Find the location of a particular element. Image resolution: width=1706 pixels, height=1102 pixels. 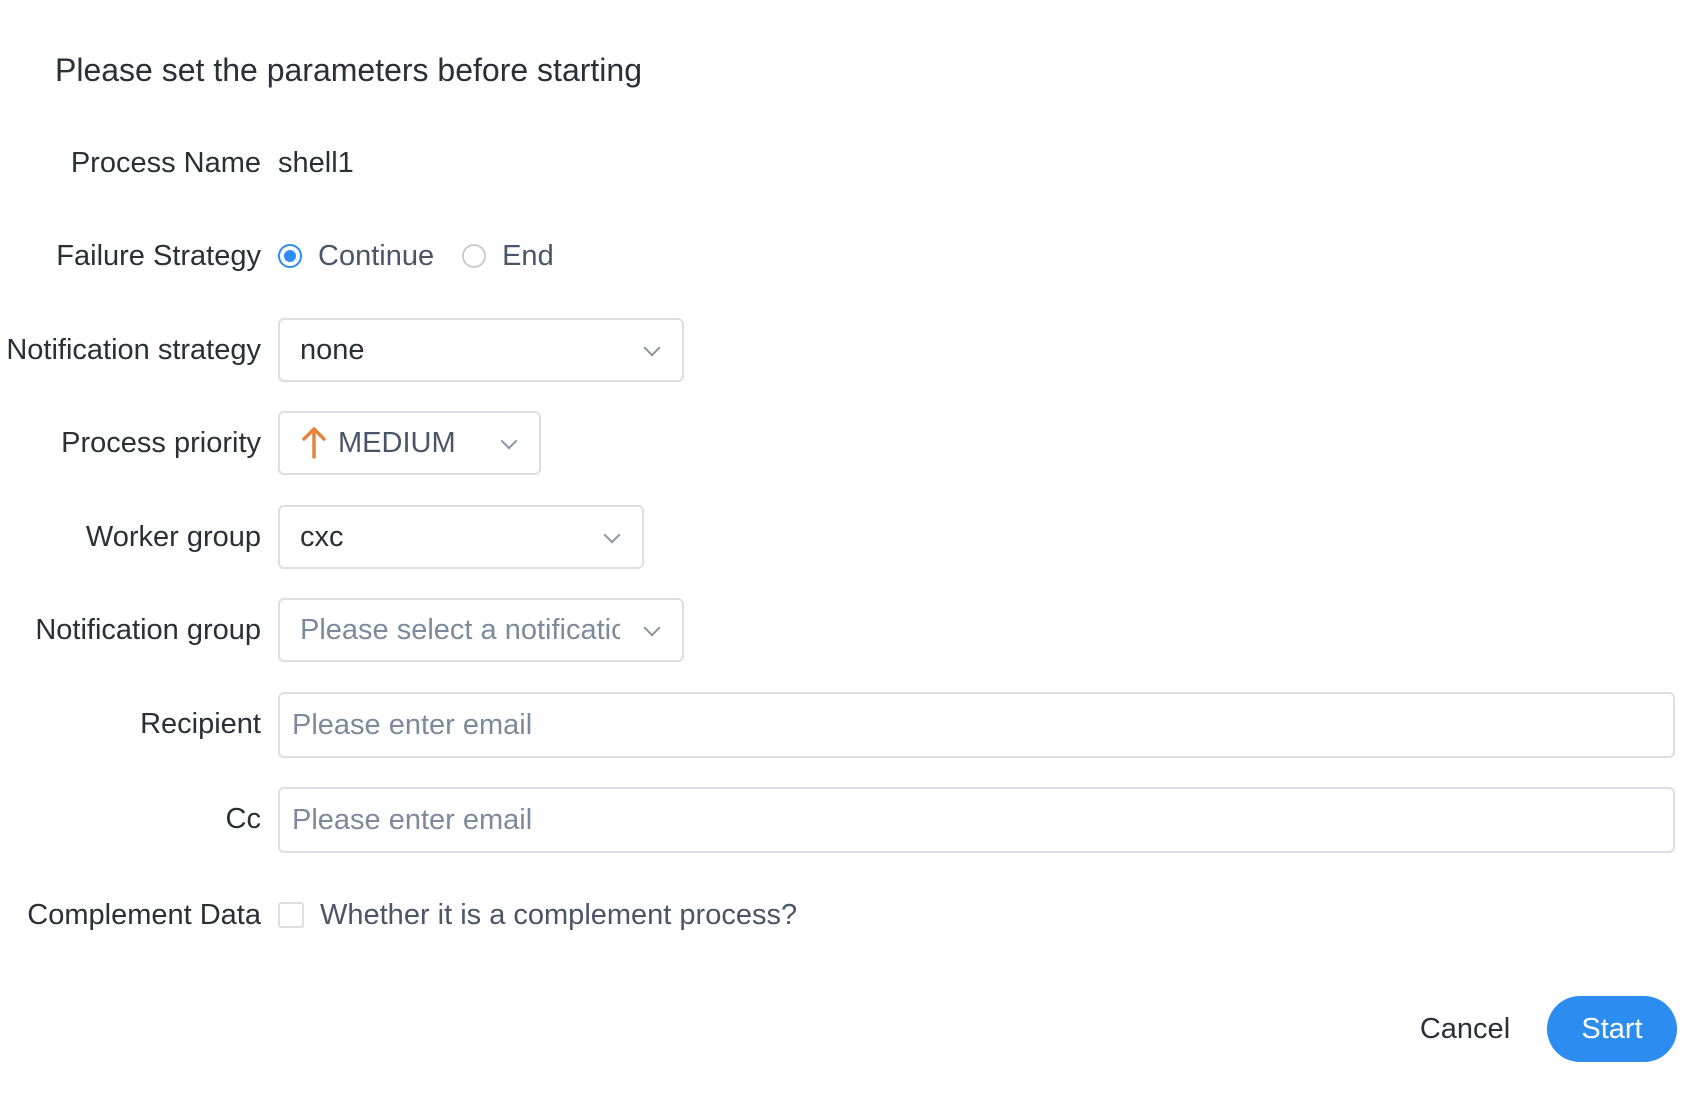

failure-strategy-row: Failure Strategy Continue End is located at coordinates (853, 256).